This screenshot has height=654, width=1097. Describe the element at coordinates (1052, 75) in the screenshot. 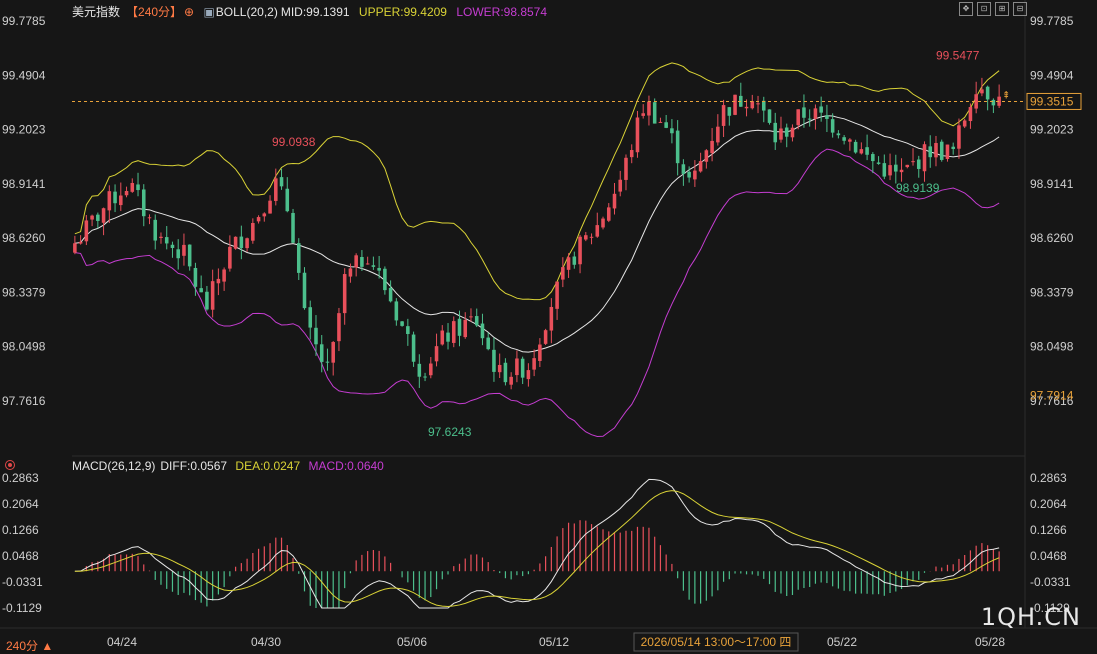

I see `price-tick-right: 99.4904` at that location.